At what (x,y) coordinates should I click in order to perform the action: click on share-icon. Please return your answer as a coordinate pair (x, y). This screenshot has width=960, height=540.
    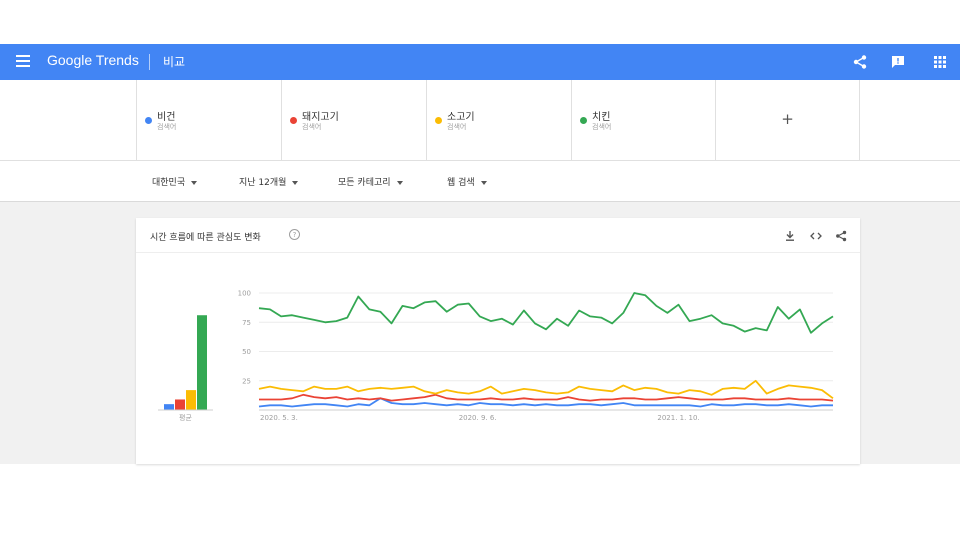
    Looking at the image, I should click on (860, 62).